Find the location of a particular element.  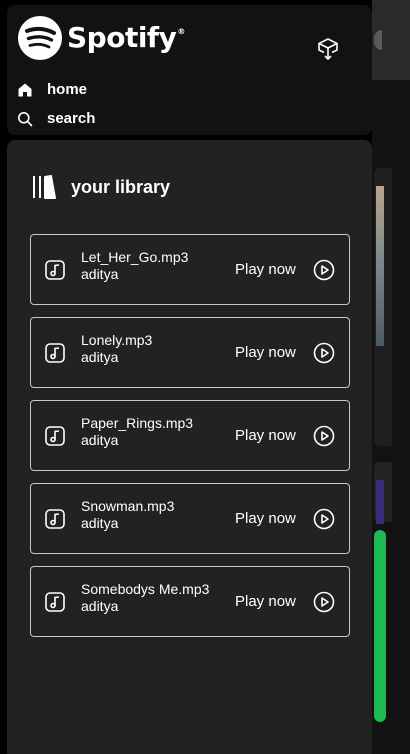

song-title: Somebodys Me.mp3 is located at coordinates (145, 589).